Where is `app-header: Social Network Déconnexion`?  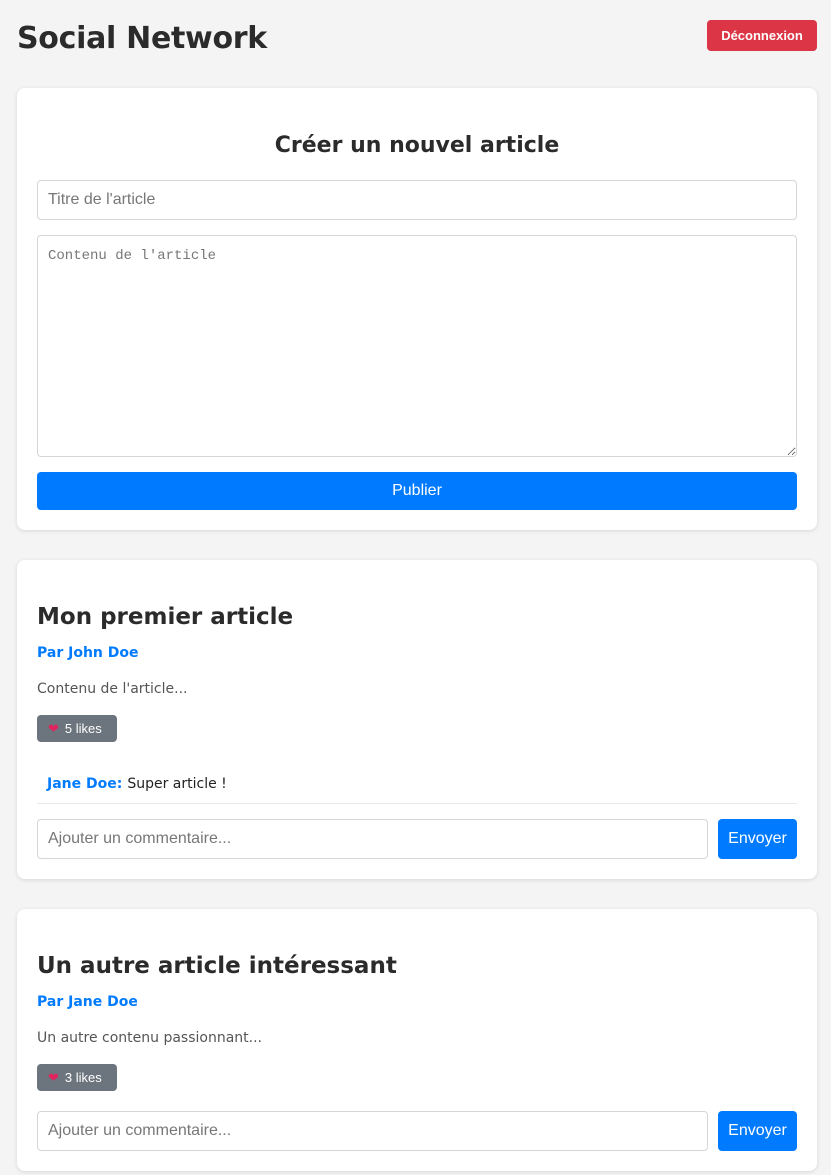
app-header: Social Network Déconnexion is located at coordinates (417, 38).